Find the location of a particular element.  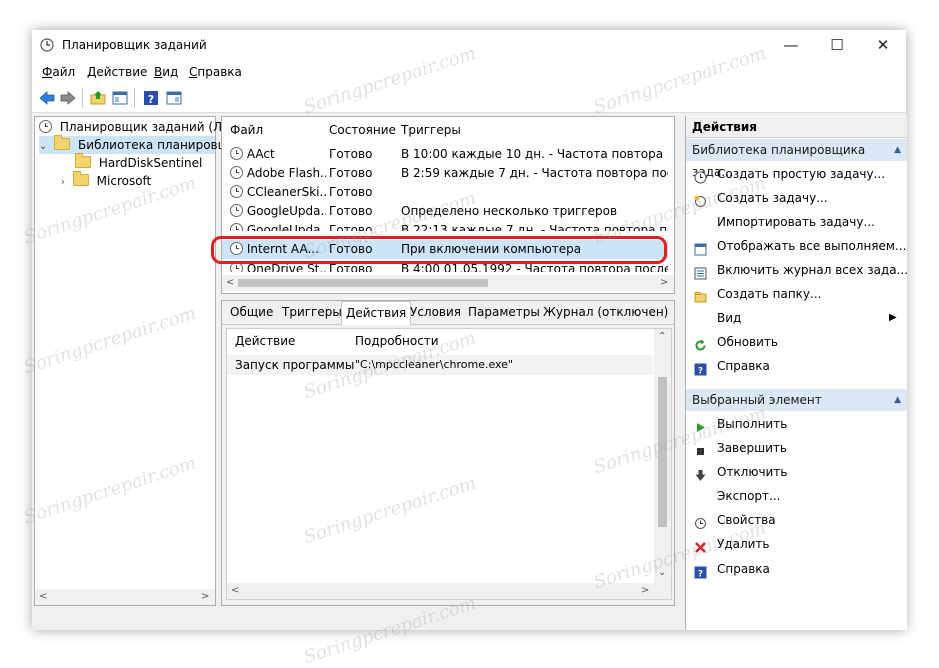

tab-actions: Действия is located at coordinates (376, 313).